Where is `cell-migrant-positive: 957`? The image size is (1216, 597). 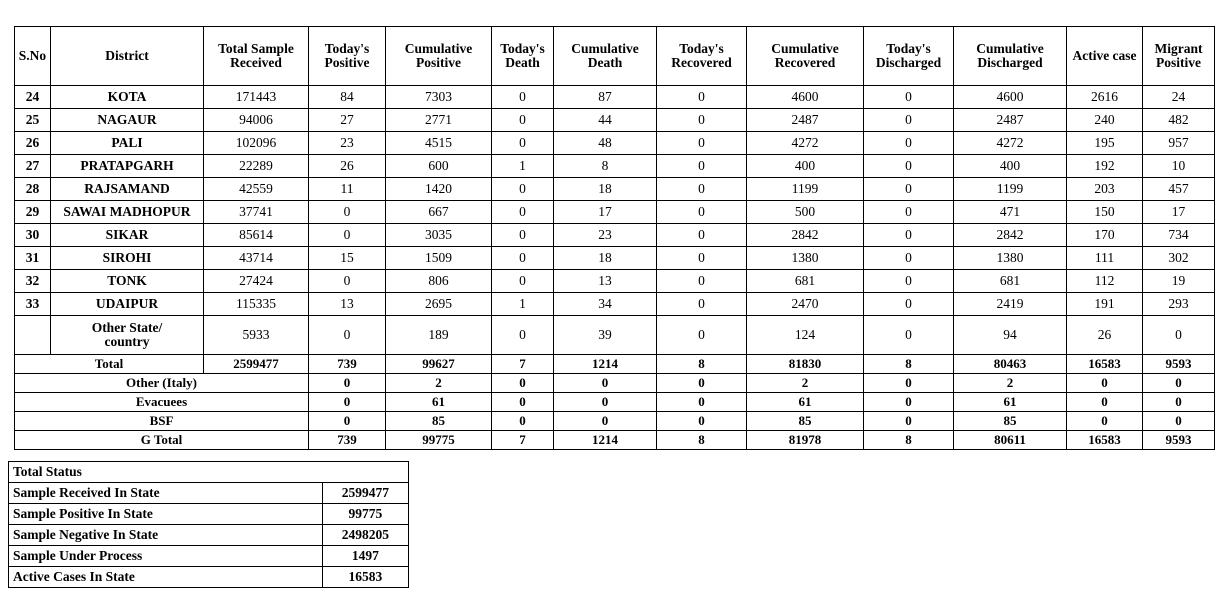 cell-migrant-positive: 957 is located at coordinates (1178, 143).